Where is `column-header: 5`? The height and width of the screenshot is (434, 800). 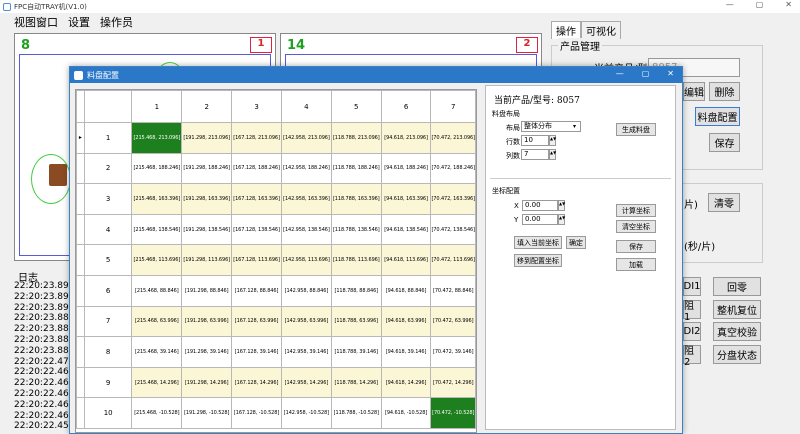
column-header: 5 is located at coordinates (356, 106).